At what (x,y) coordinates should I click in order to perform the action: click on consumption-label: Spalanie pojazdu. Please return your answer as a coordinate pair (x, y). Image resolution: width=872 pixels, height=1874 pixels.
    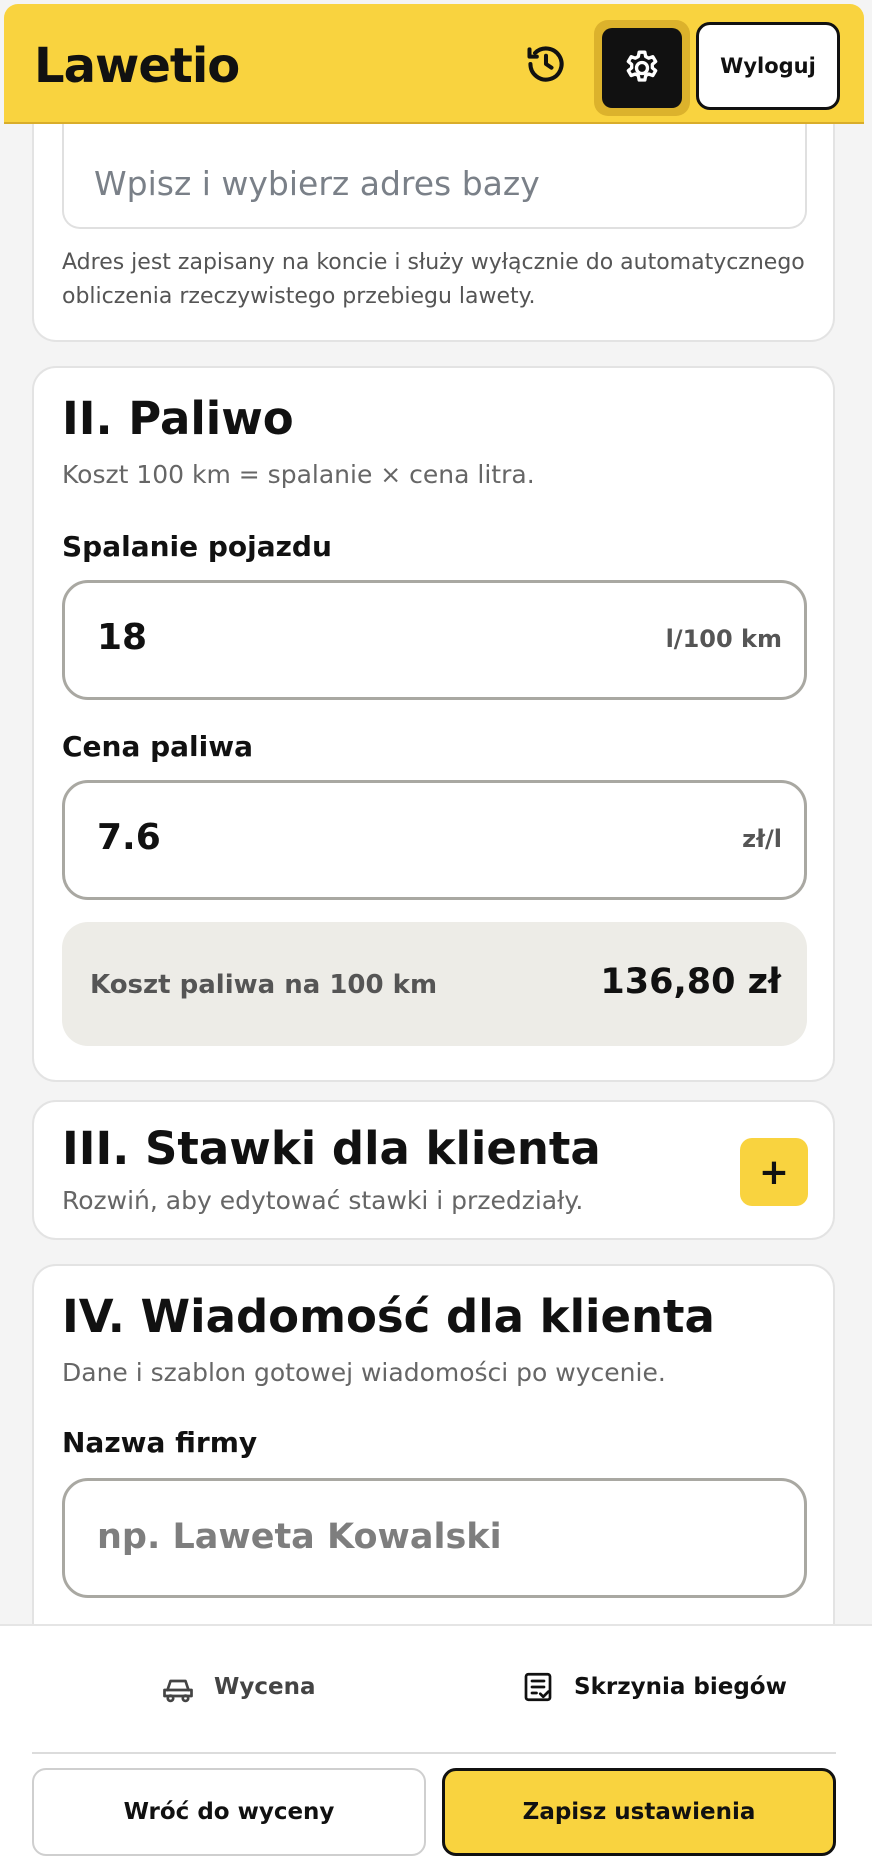
    Looking at the image, I should click on (197, 546).